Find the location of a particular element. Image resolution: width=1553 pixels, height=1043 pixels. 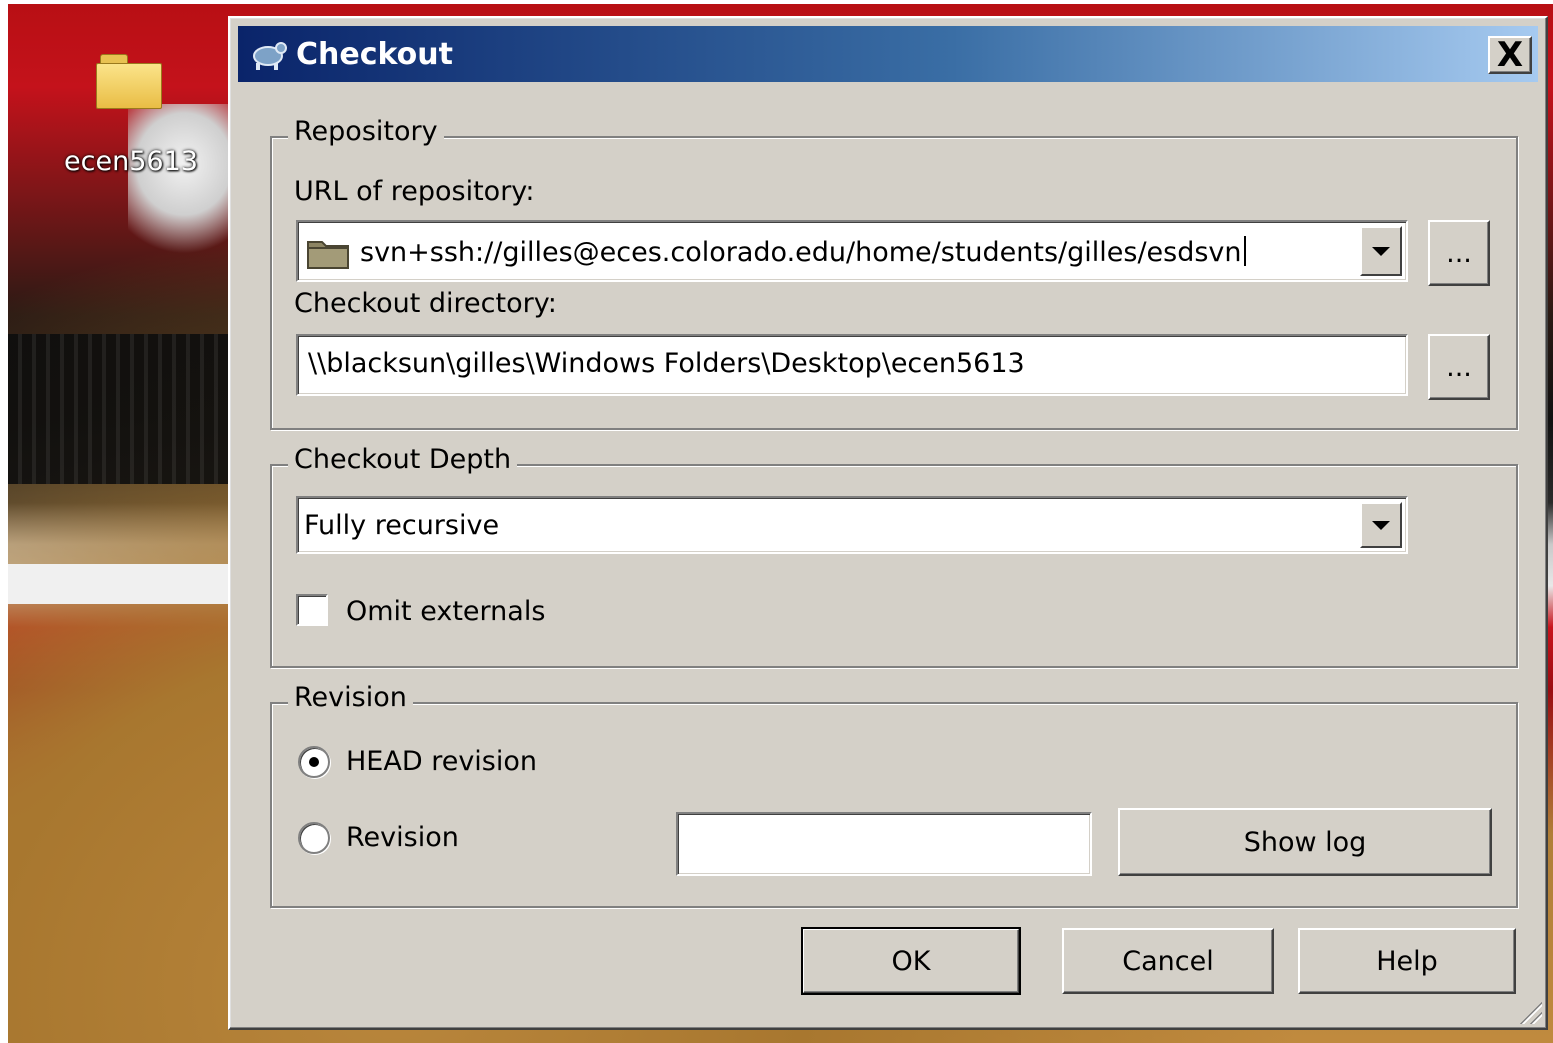

revision-label: Revision is located at coordinates (402, 837).